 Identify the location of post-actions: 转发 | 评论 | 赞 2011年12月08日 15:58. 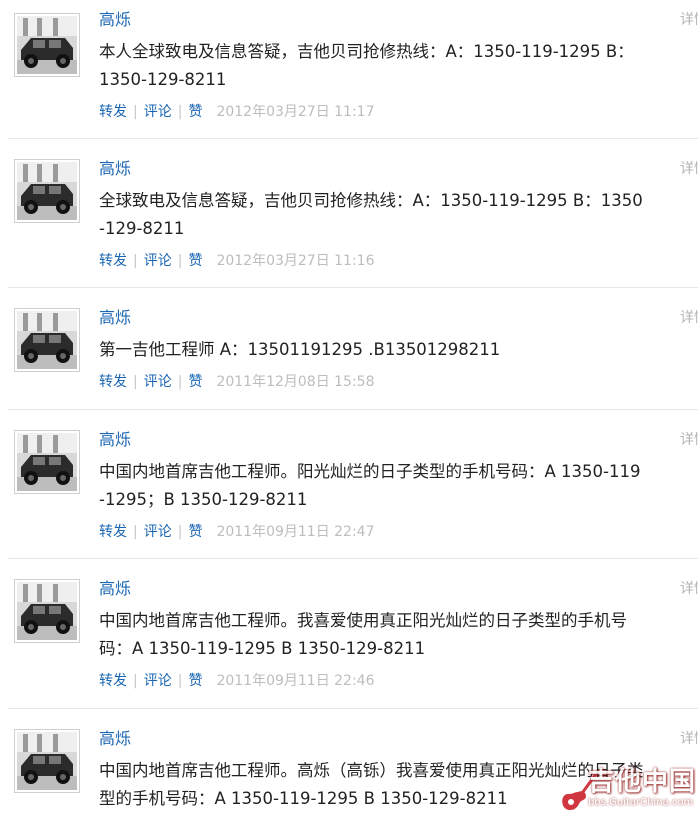
(237, 382).